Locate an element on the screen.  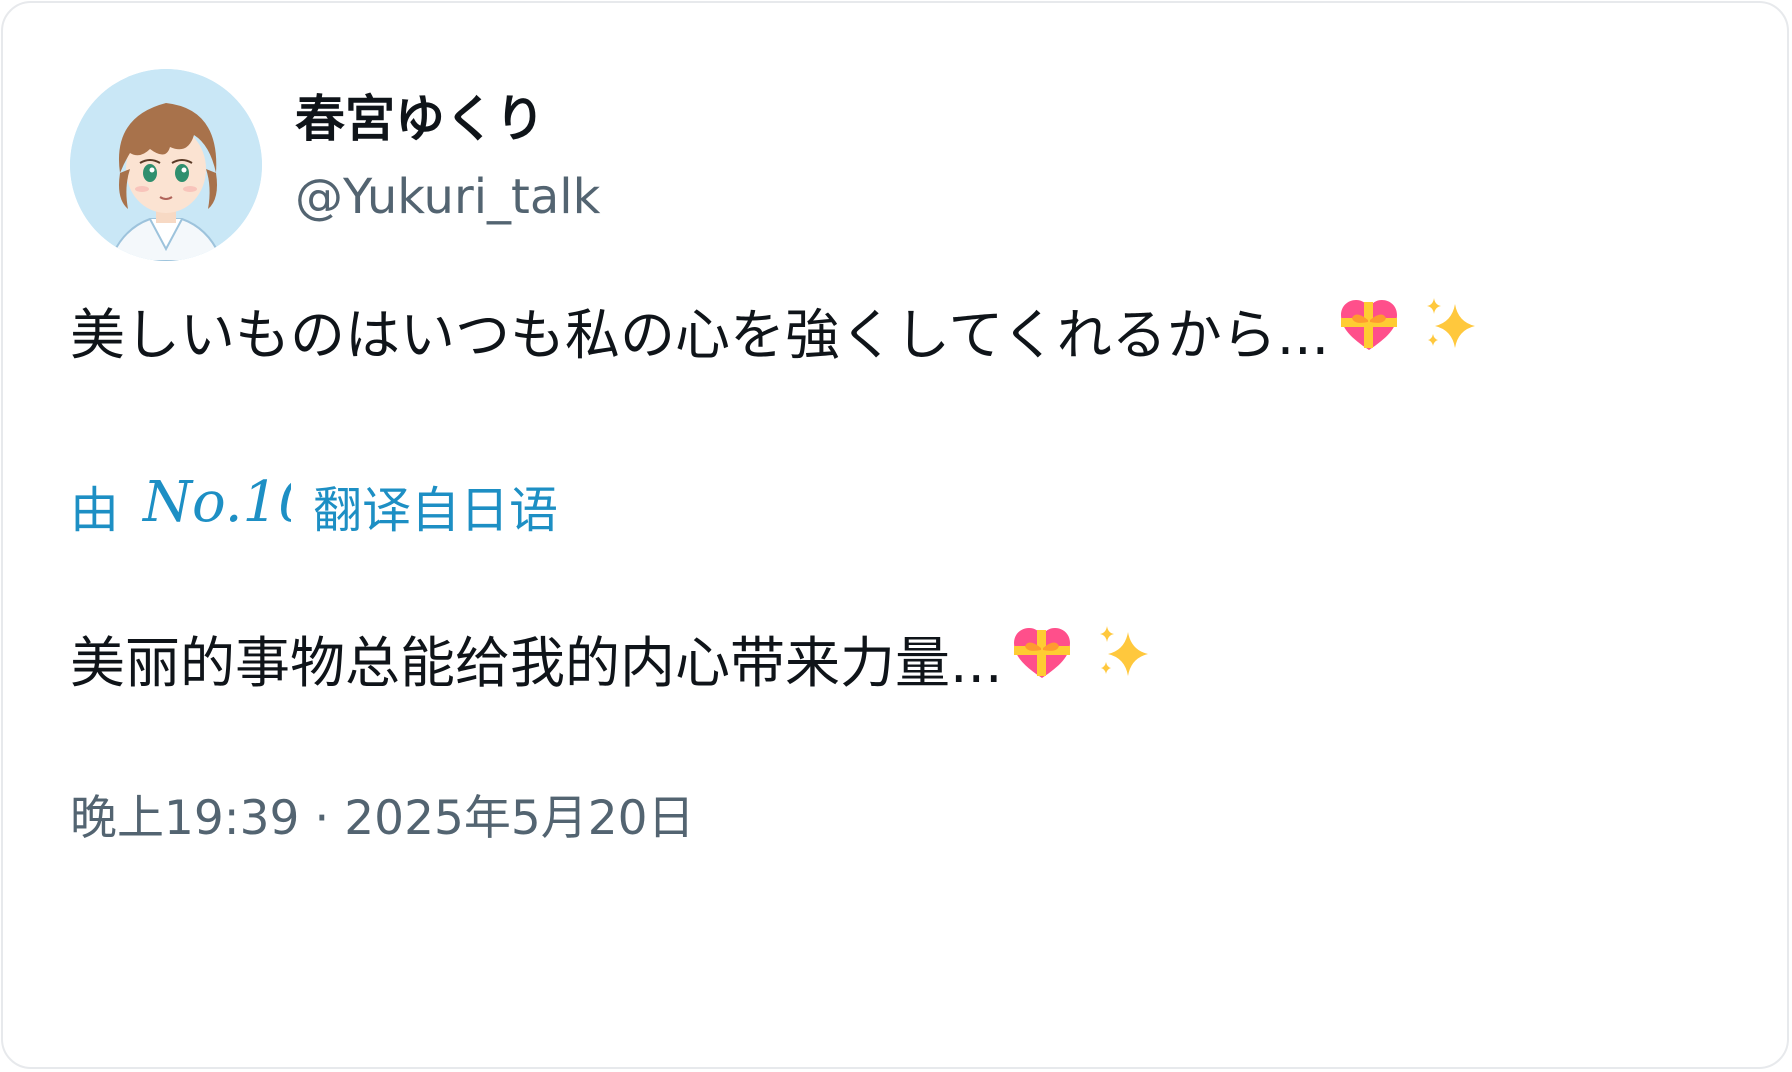
author-display-name: 春宮ゆくり is located at coordinates (420, 119).